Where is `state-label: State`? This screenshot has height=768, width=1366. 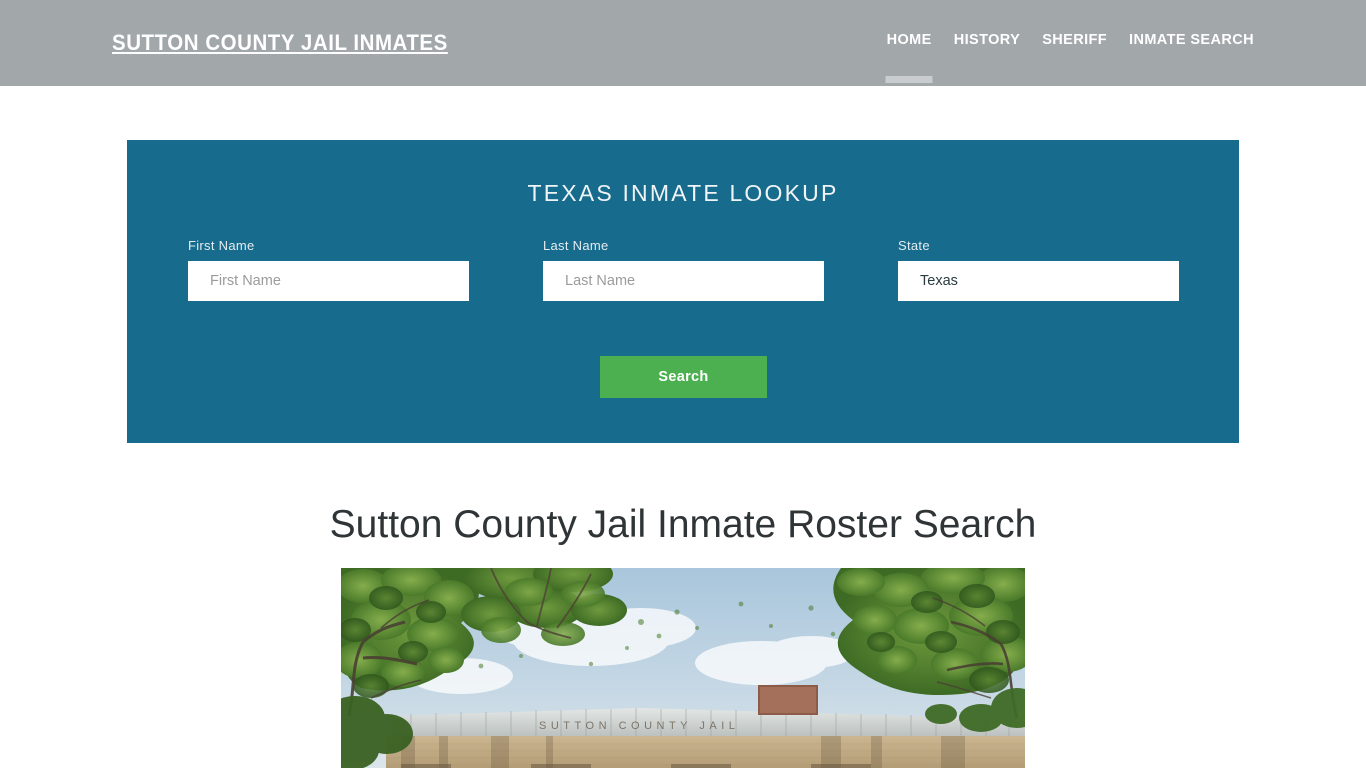
state-label: State is located at coordinates (914, 245).